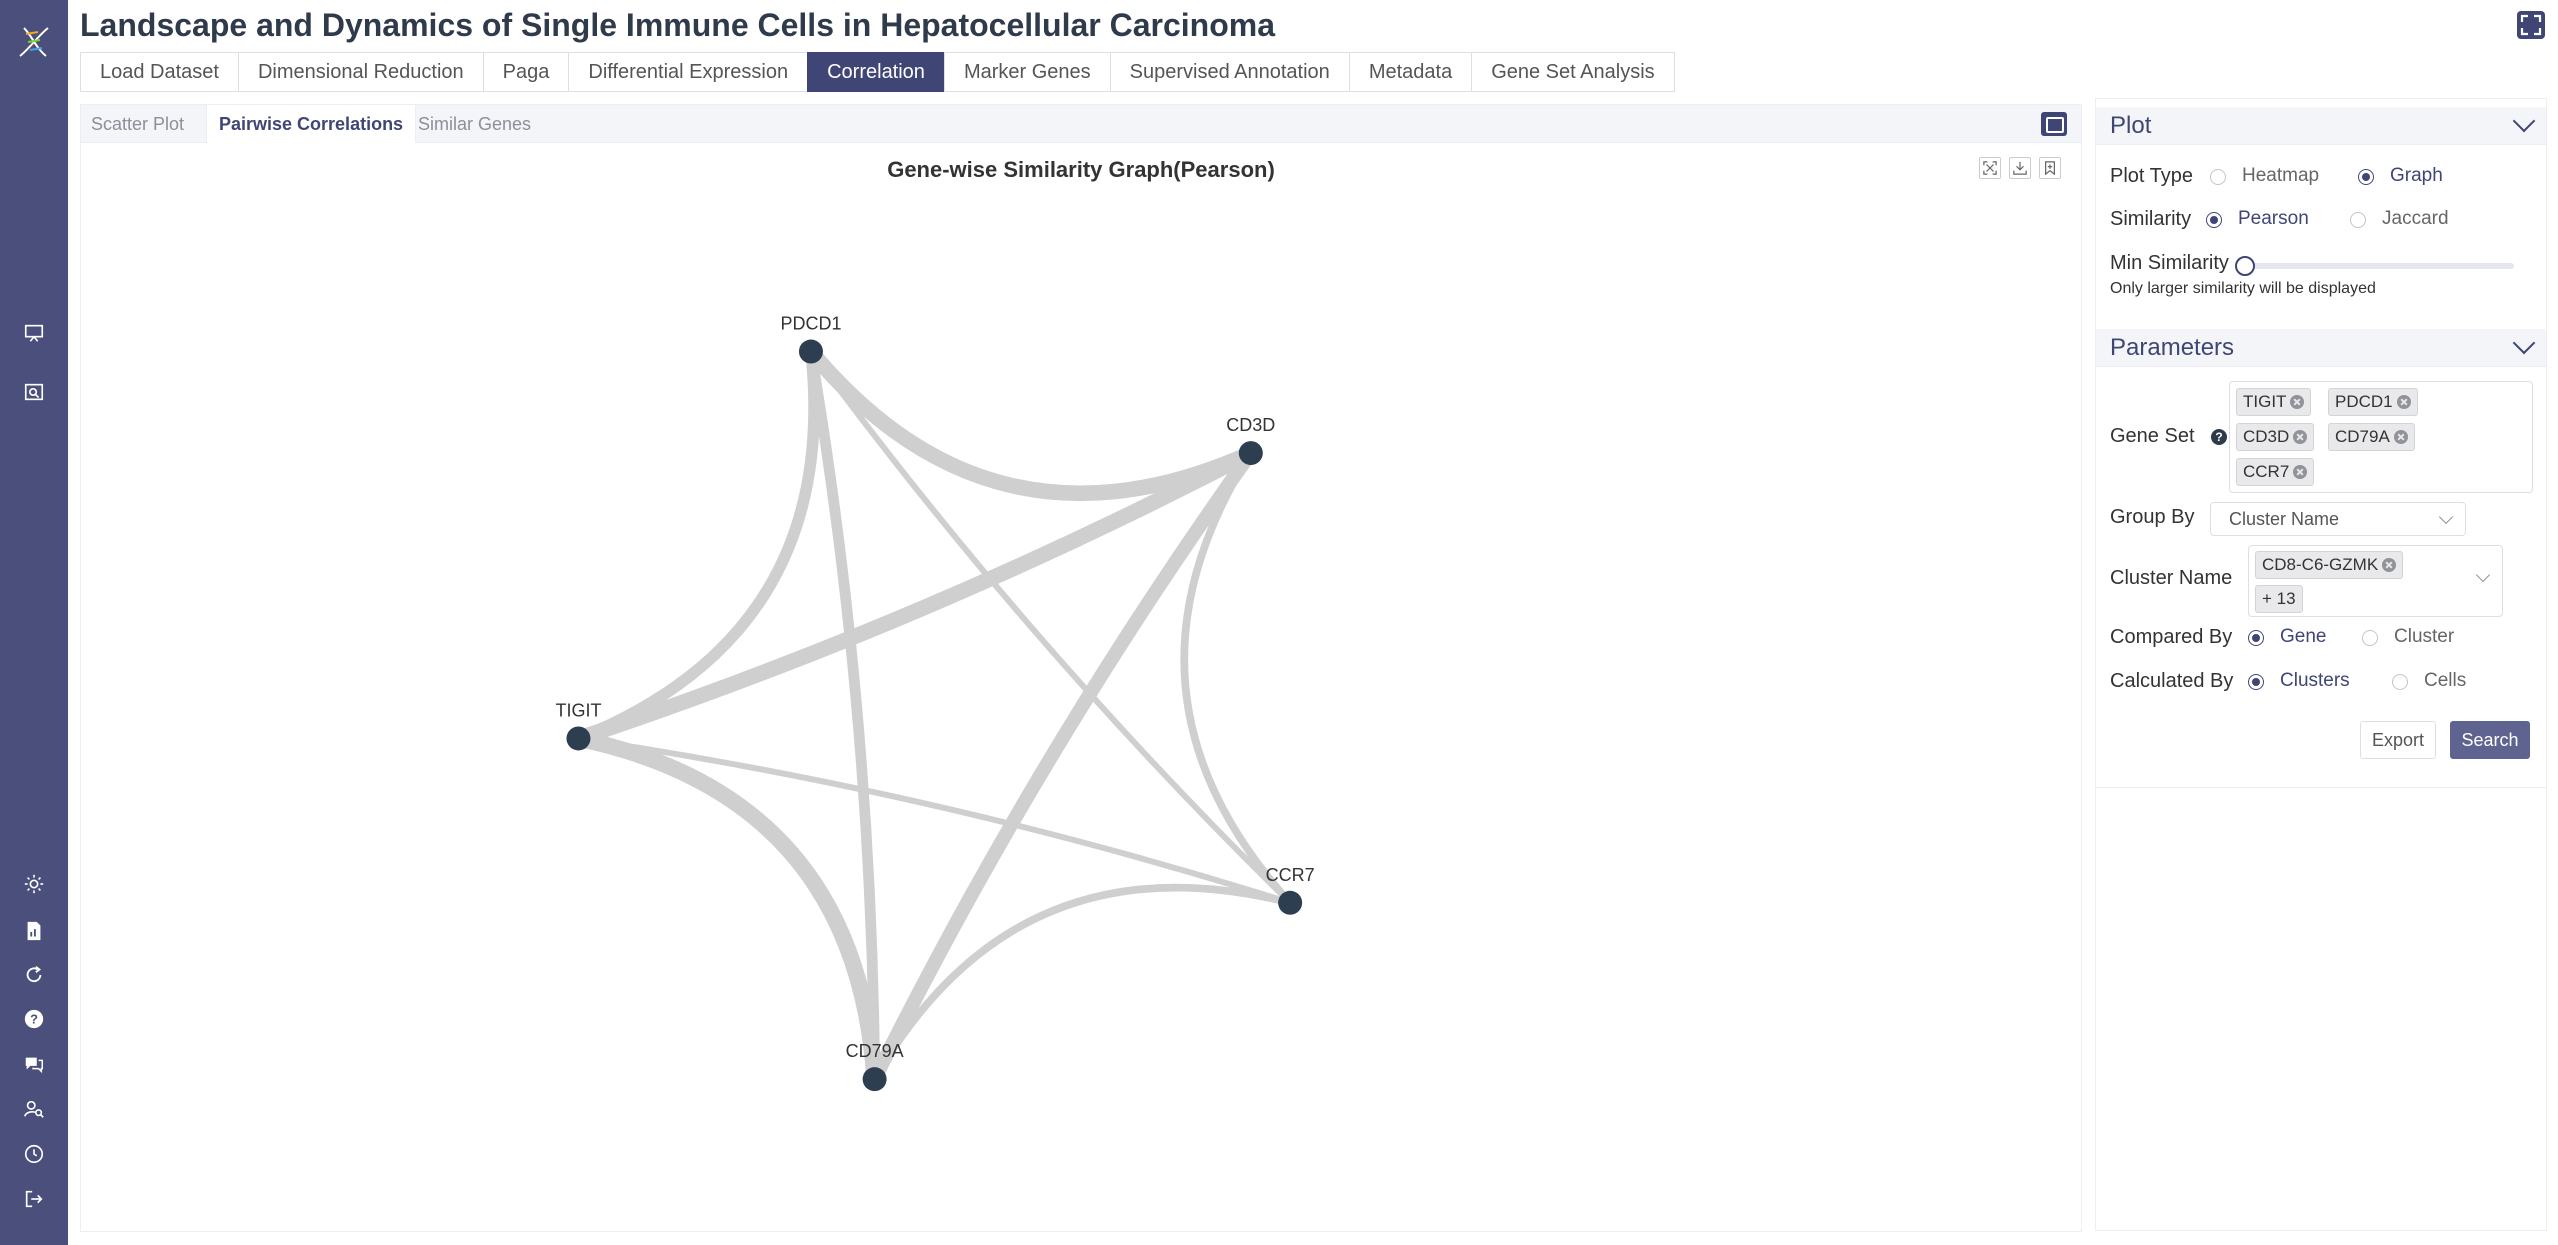 The width and height of the screenshot is (2558, 1245). I want to click on gene-tag: CCR7, so click(2275, 472).